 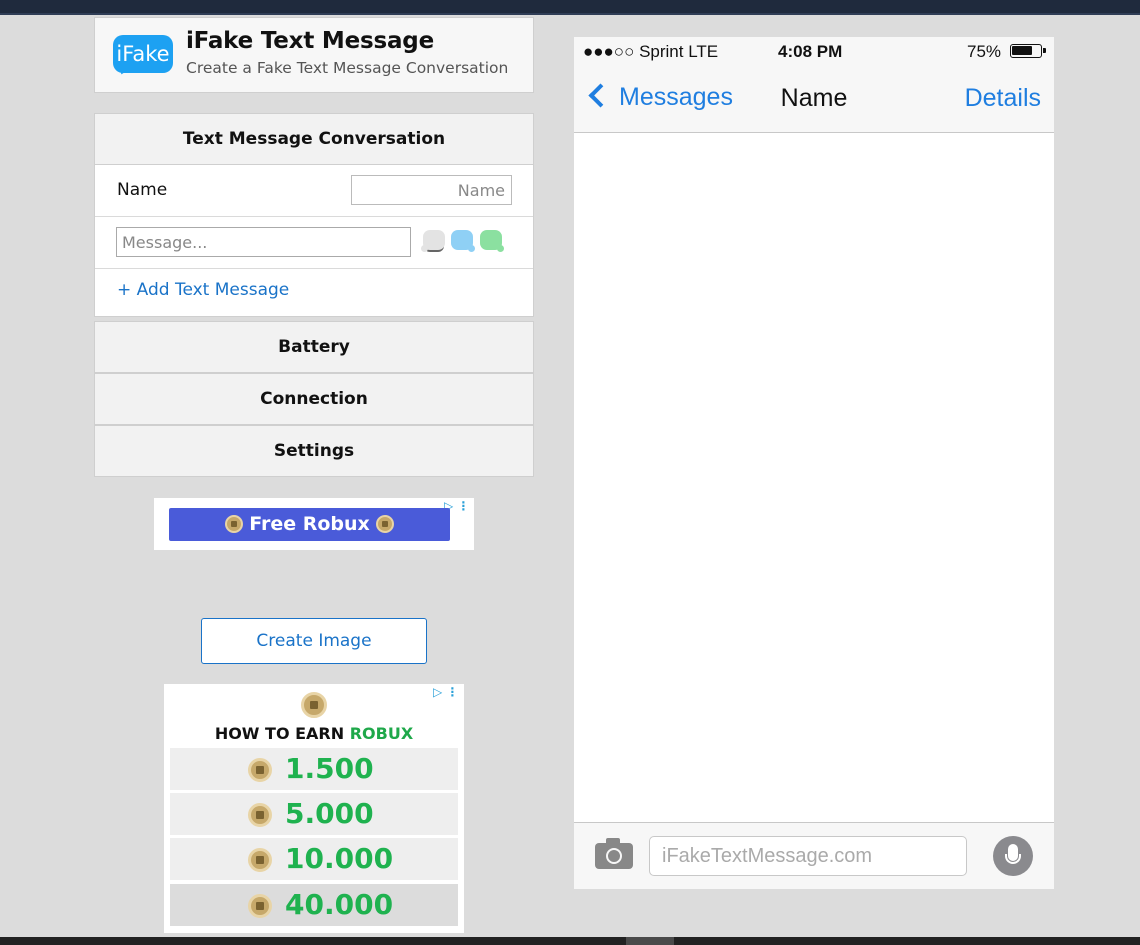 What do you see at coordinates (314, 139) in the screenshot?
I see `conversation-panel-heading: Text Message Conversation` at bounding box center [314, 139].